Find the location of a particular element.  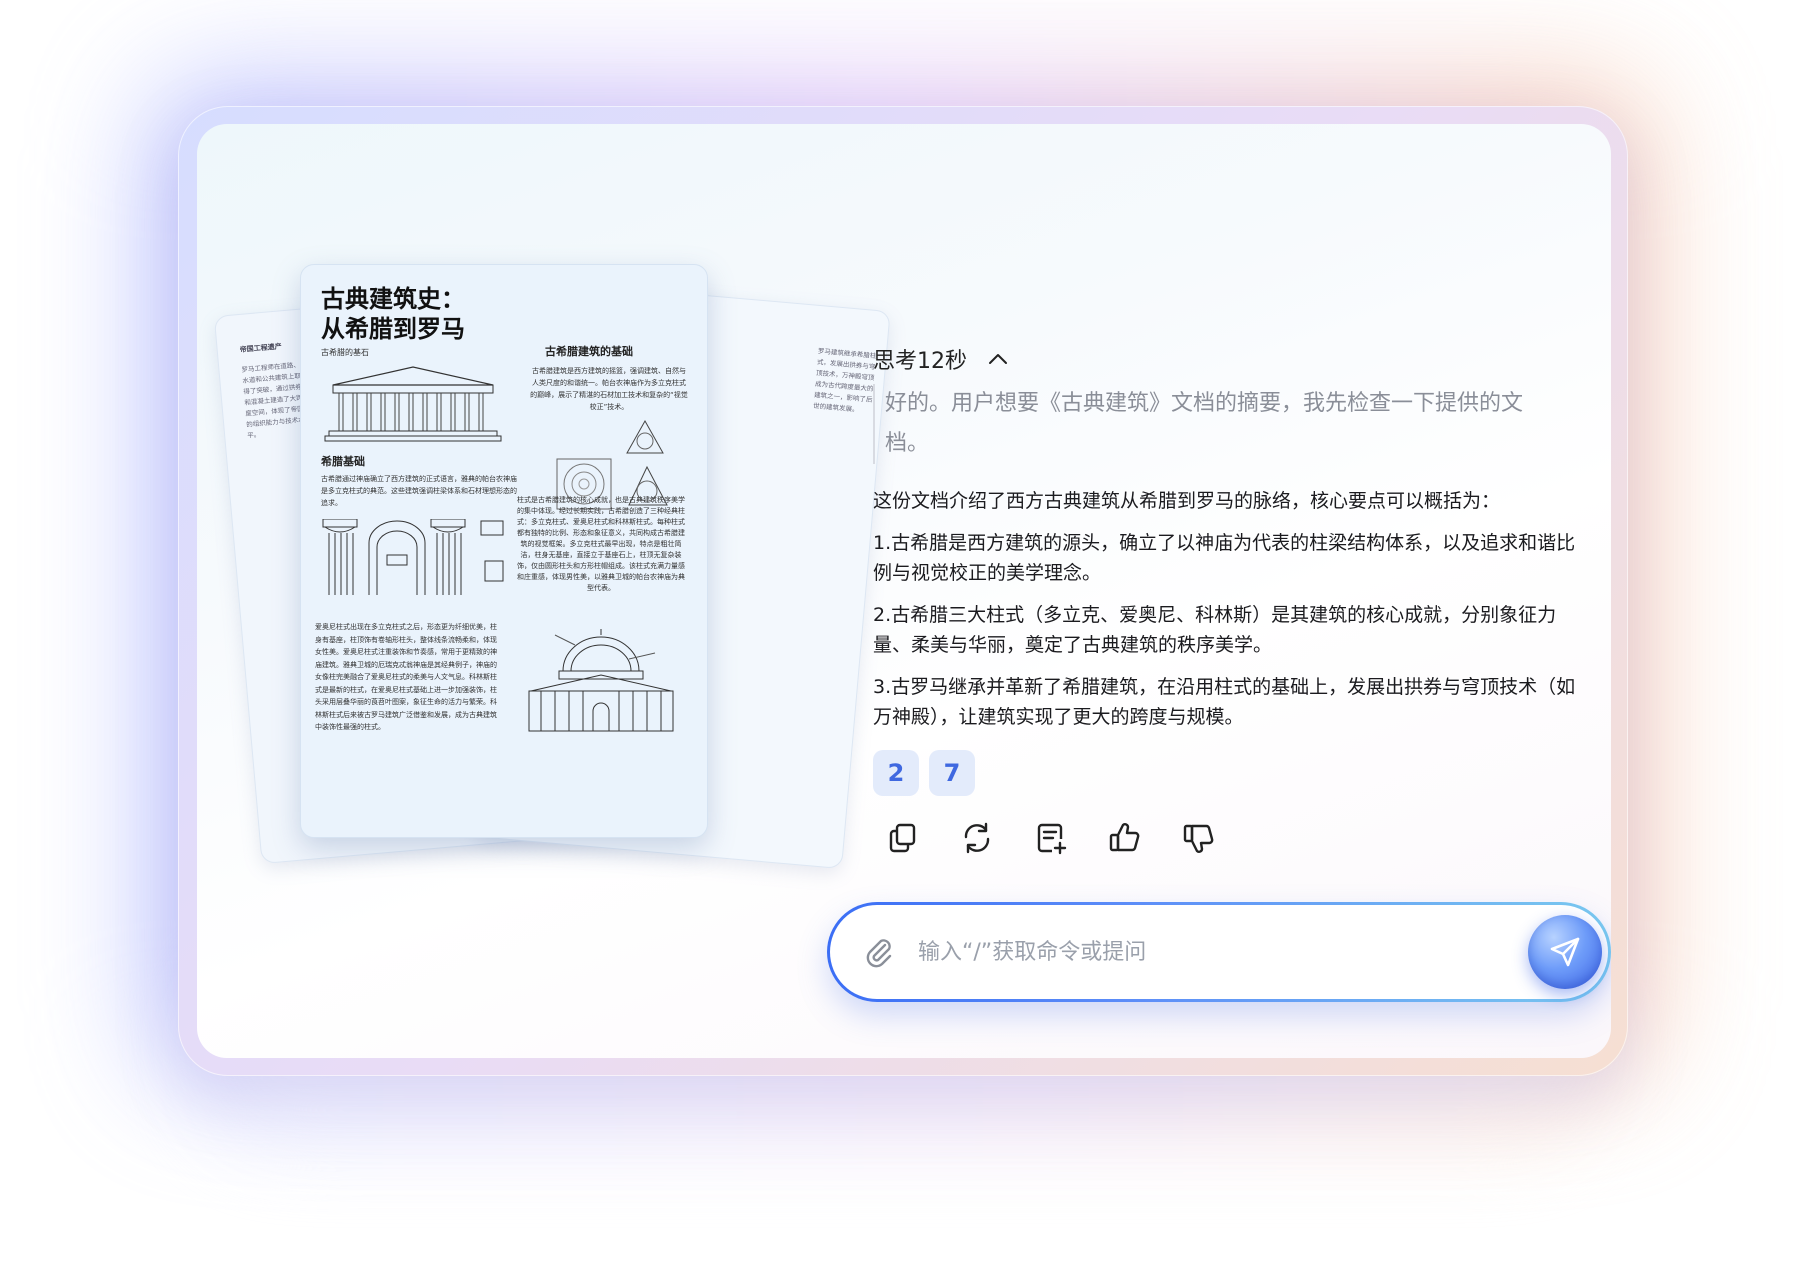

chat-input is located at coordinates (1198, 952).